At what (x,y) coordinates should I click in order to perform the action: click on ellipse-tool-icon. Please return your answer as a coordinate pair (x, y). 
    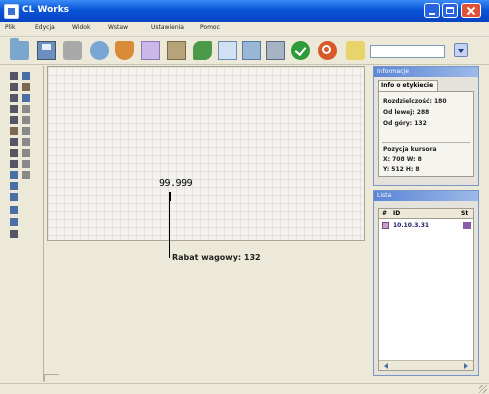
    Looking at the image, I should click on (14, 175).